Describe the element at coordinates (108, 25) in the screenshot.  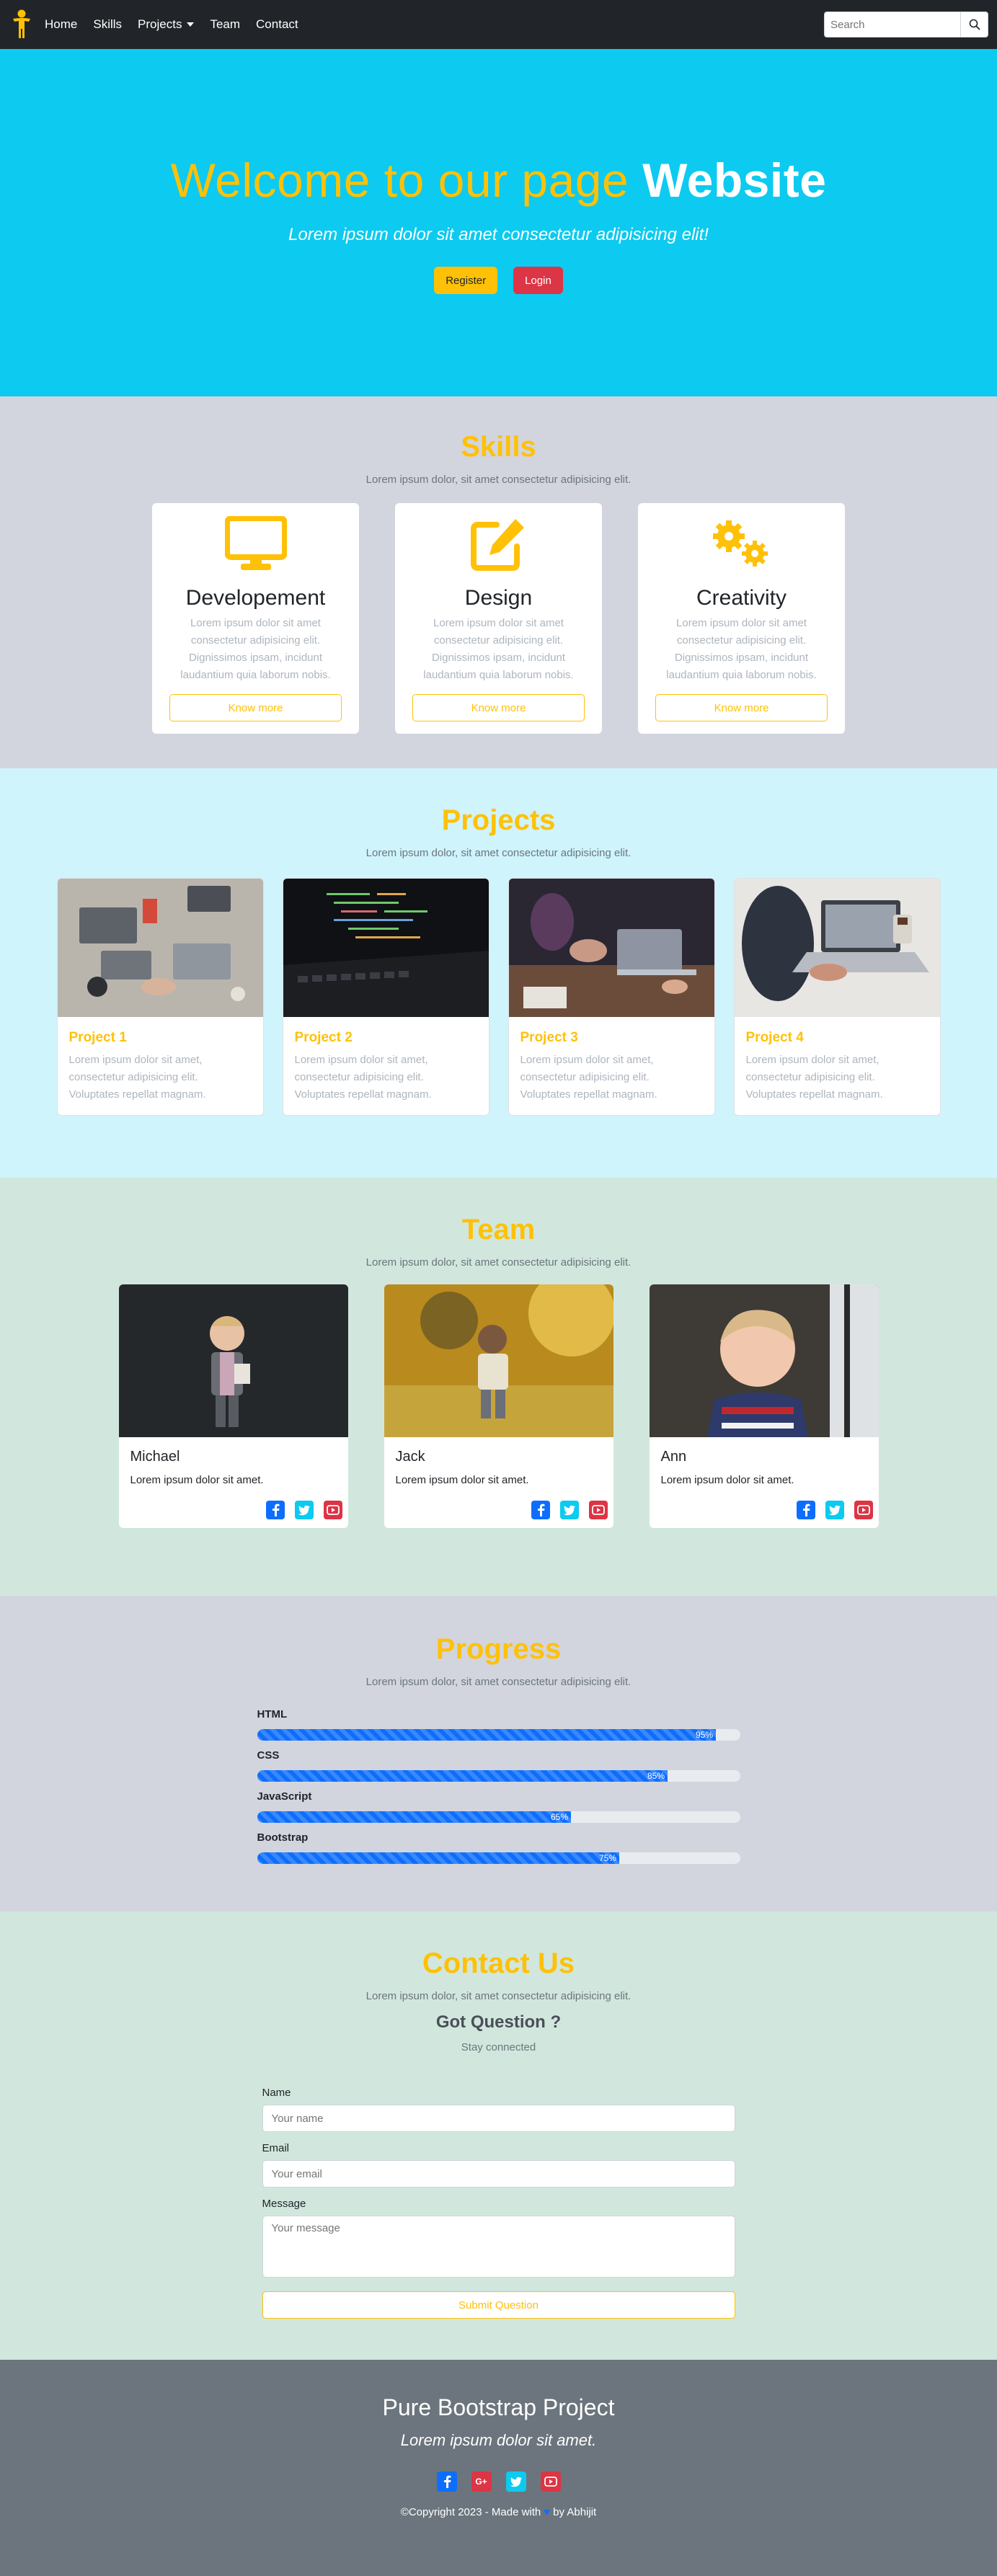
I see `nav-skills: Skills` at that location.